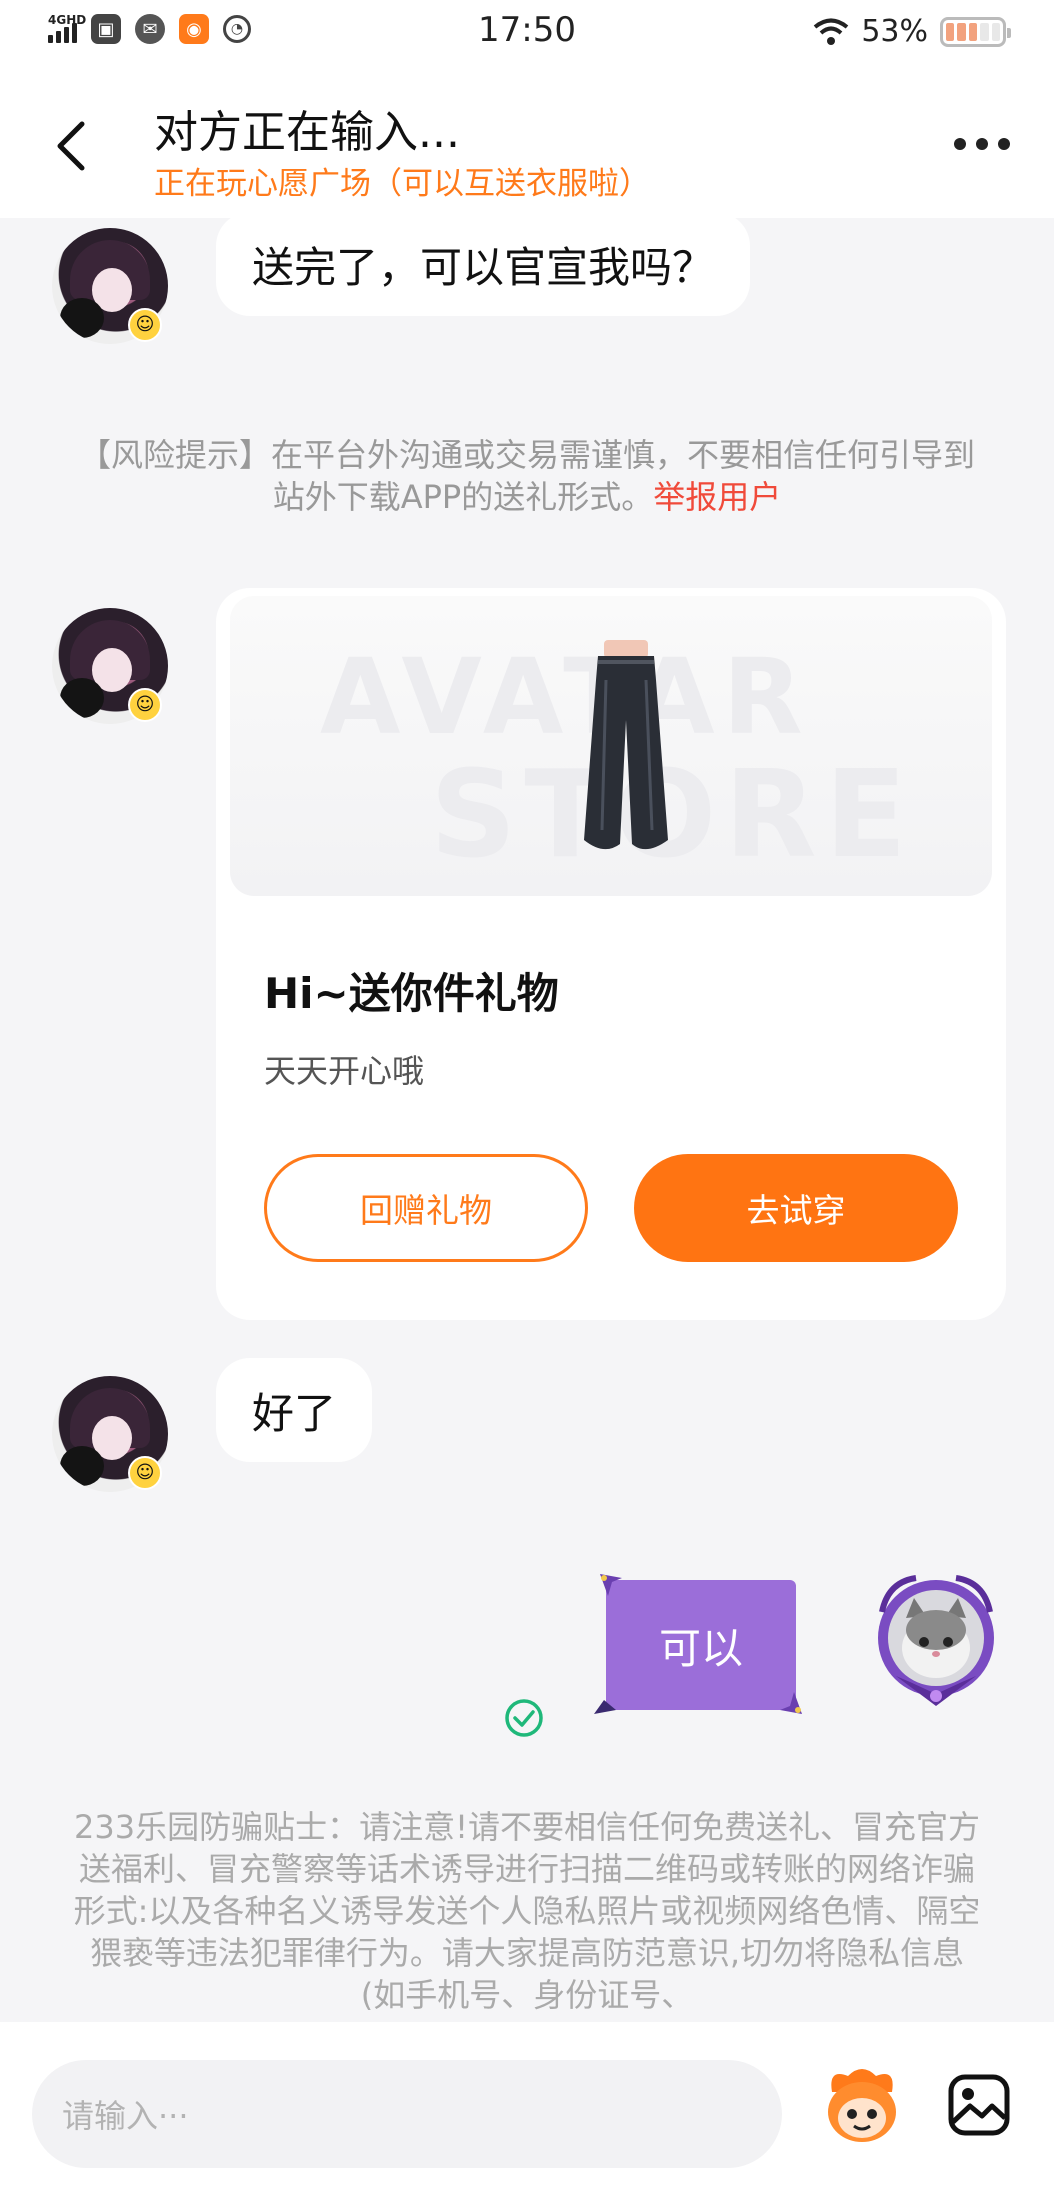  I want to click on mascot-emoji-icon, so click(862, 2106).